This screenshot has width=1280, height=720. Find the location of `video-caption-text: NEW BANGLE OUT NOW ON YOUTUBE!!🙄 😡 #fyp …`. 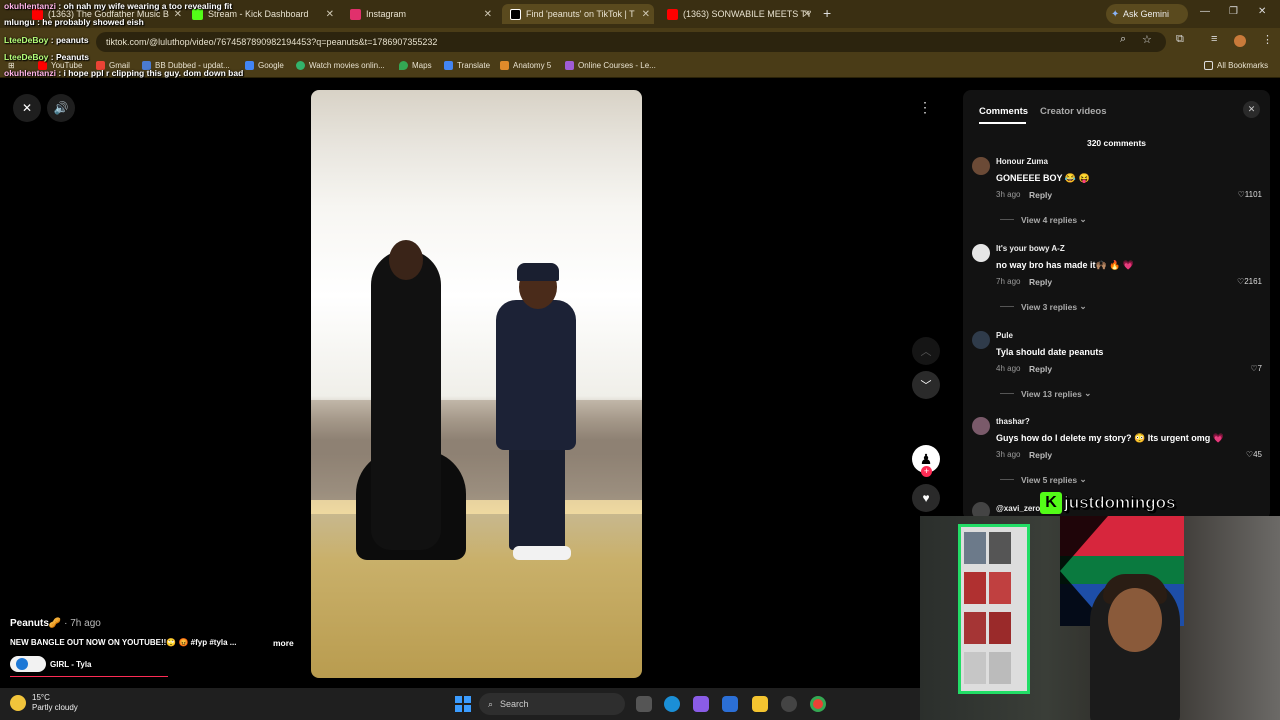

video-caption-text: NEW BANGLE OUT NOW ON YOUTUBE!!🙄 😡 #fyp … is located at coordinates (123, 642).